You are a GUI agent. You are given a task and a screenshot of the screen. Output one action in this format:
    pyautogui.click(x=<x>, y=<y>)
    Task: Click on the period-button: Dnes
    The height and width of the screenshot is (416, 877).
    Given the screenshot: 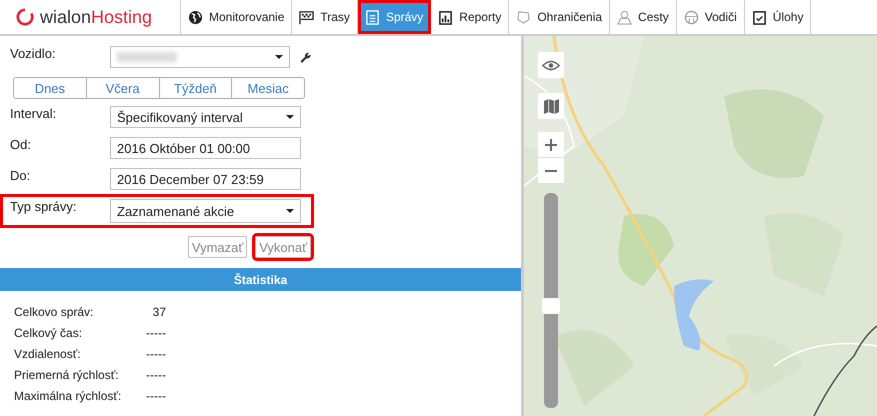 What is the action you would take?
    pyautogui.click(x=50, y=88)
    